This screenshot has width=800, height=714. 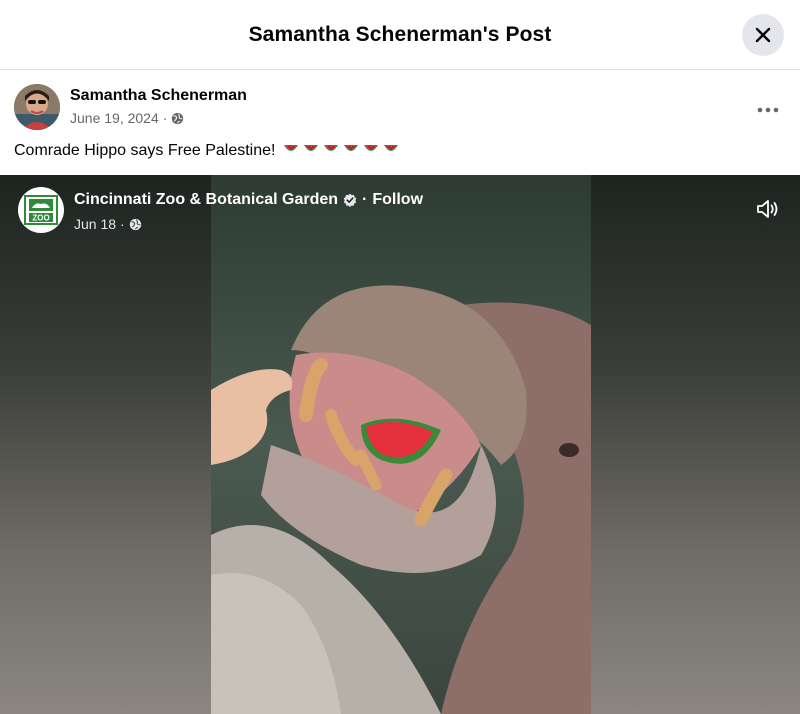 I want to click on speaker-icon, so click(x=767, y=209).